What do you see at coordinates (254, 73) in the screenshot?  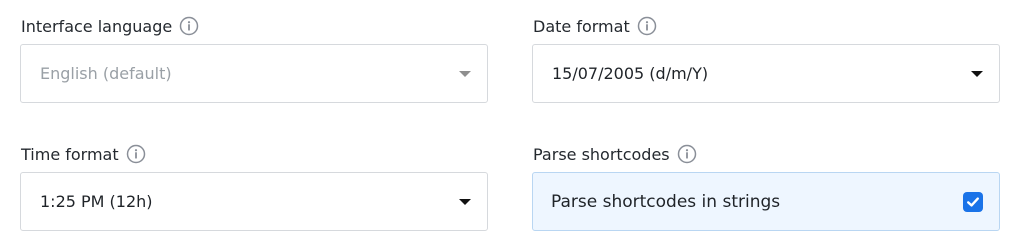 I see `interface-language-select: English (default)` at bounding box center [254, 73].